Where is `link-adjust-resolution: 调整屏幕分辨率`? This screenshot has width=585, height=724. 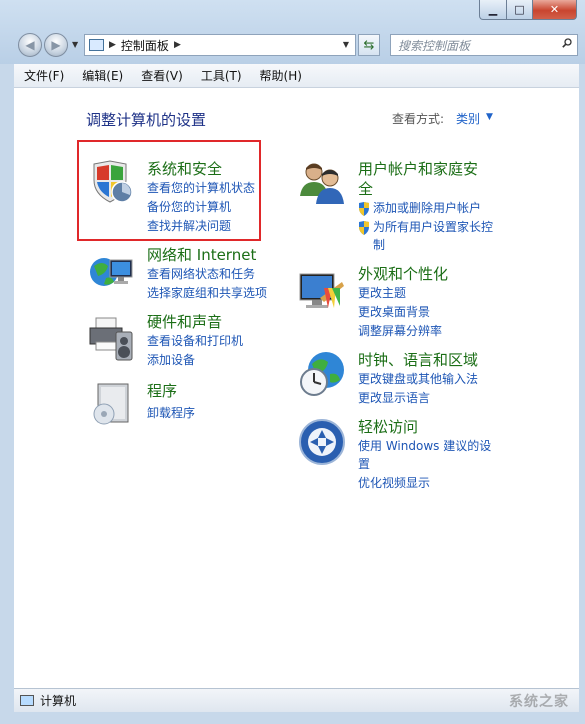
link-adjust-resolution: 调整屏幕分辨率 is located at coordinates (400, 331).